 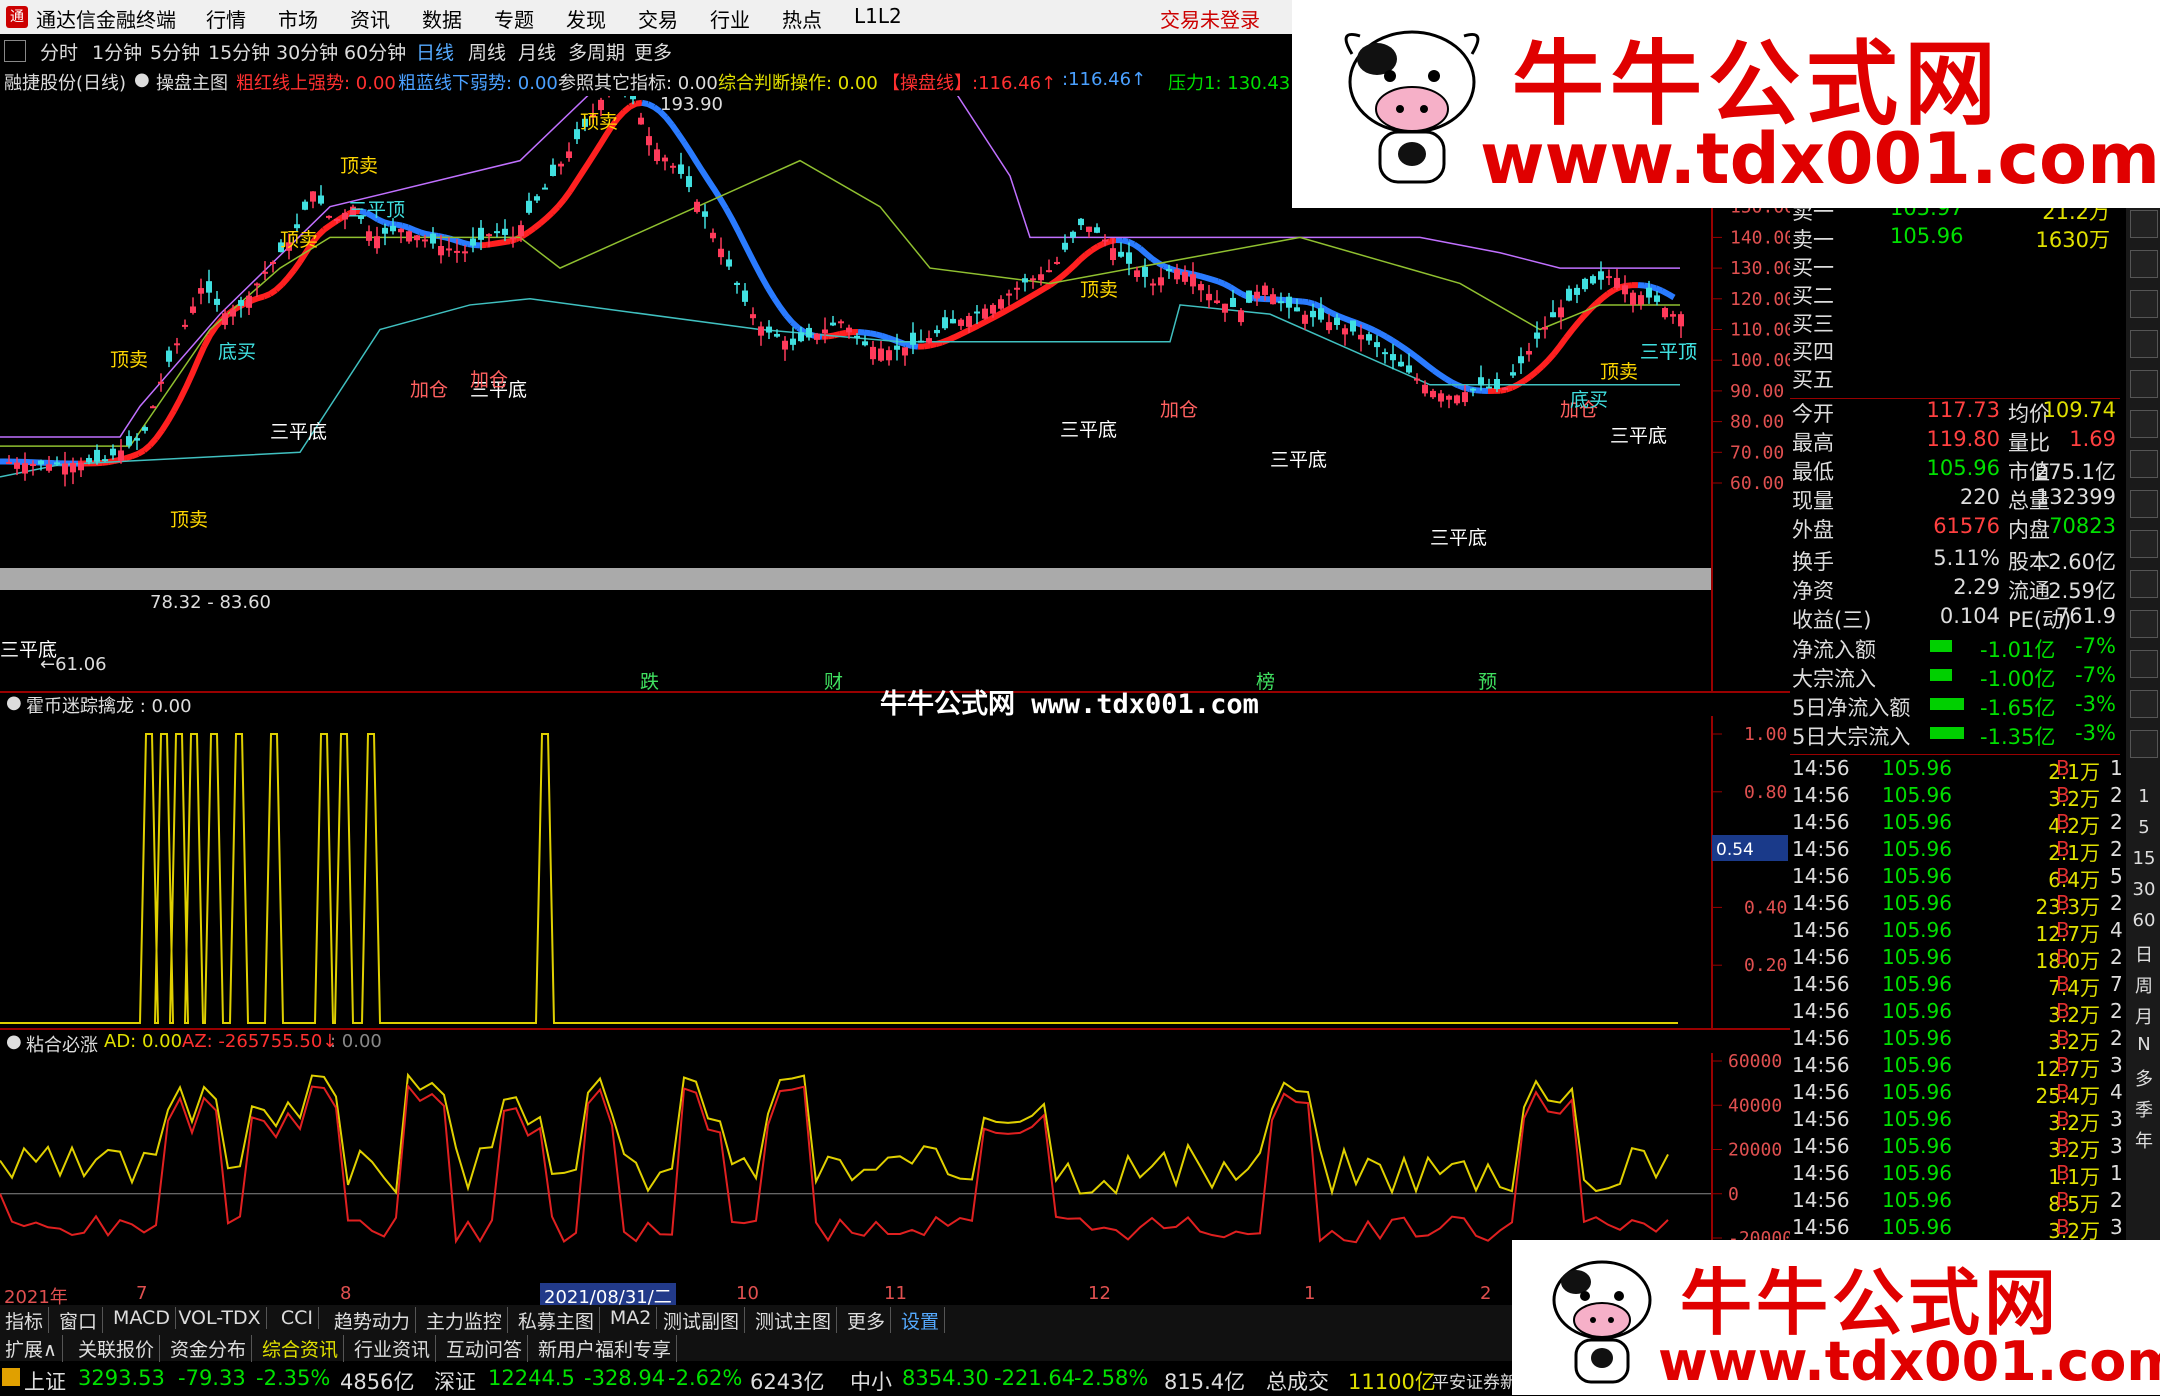 What do you see at coordinates (2144, 744) in the screenshot?
I see `share-icon` at bounding box center [2144, 744].